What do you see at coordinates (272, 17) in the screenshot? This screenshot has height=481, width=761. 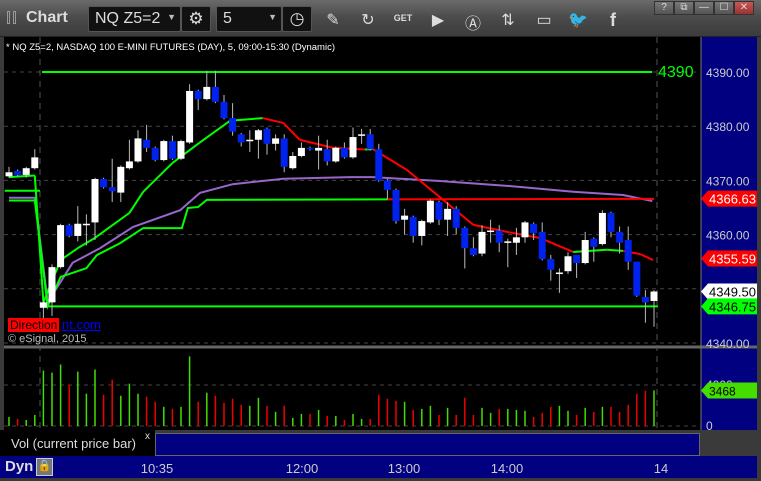 I see `chevron-down-icon: ▼` at bounding box center [272, 17].